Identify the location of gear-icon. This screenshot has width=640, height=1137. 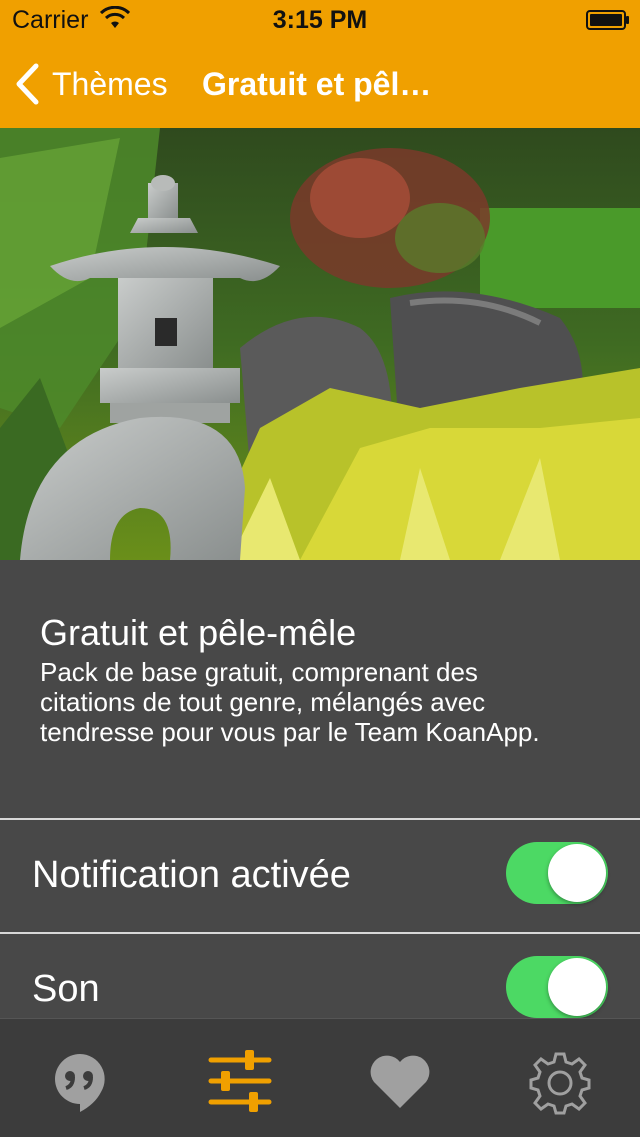
(560, 1083).